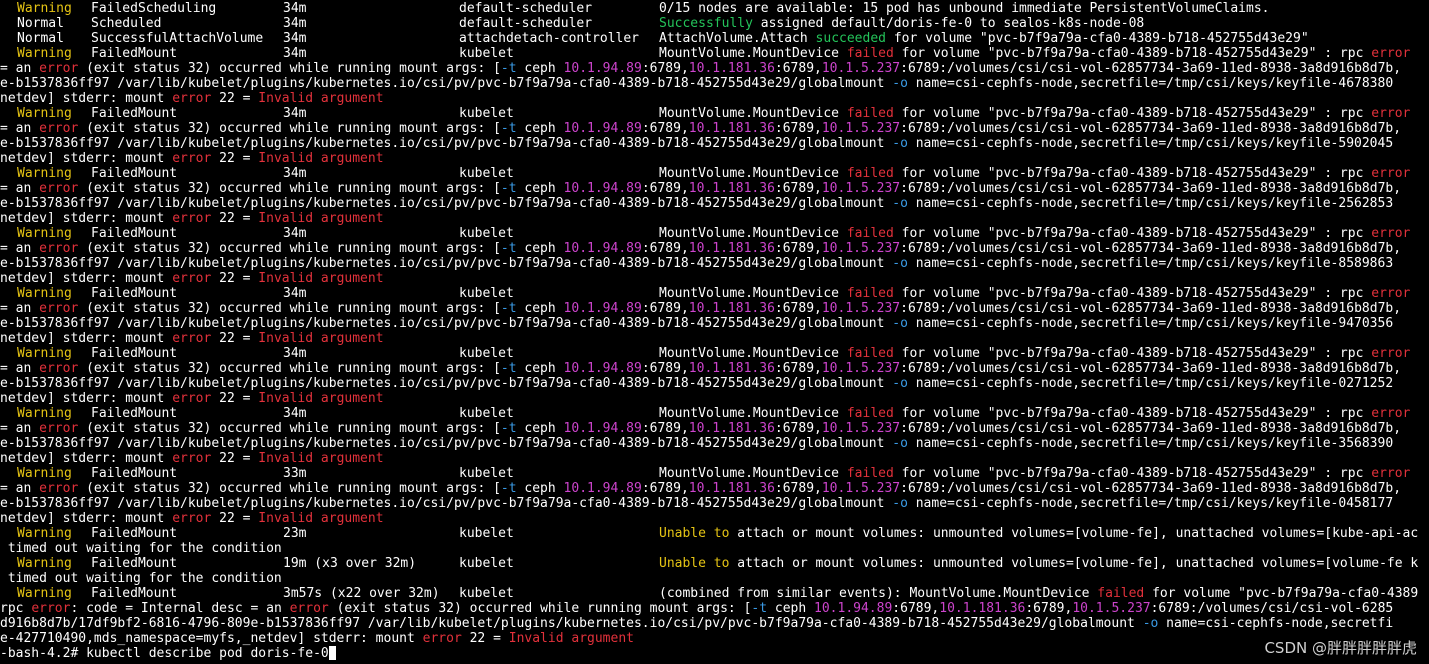  I want to click on terminal-cursor, so click(332, 653).